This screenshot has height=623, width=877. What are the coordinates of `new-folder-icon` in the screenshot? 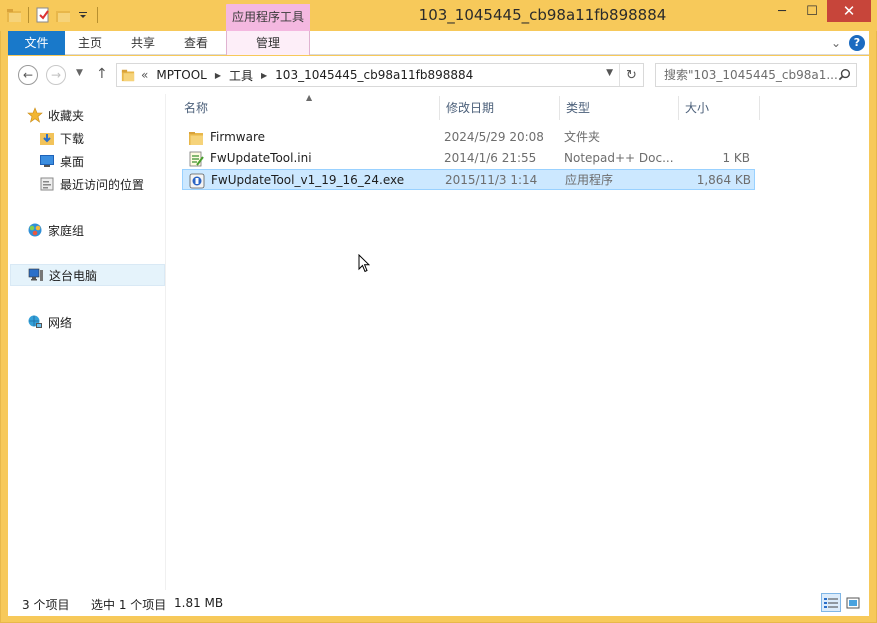 It's located at (63, 15).